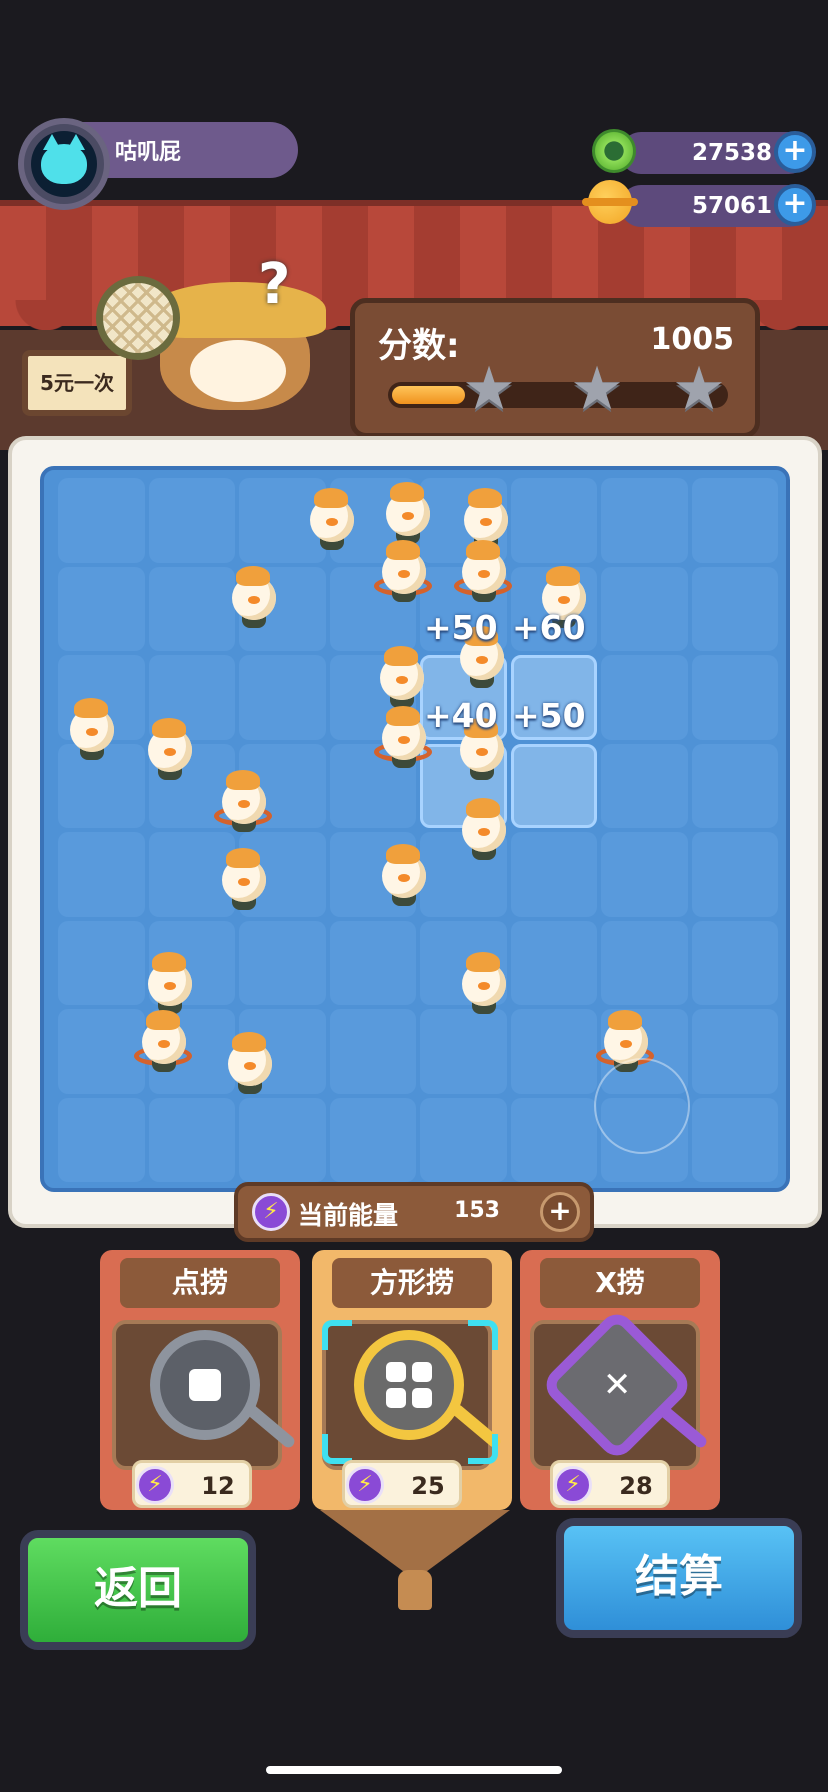 Image resolution: width=828 pixels, height=1792 pixels. I want to click on currency-green-value: 27538, so click(731, 153).